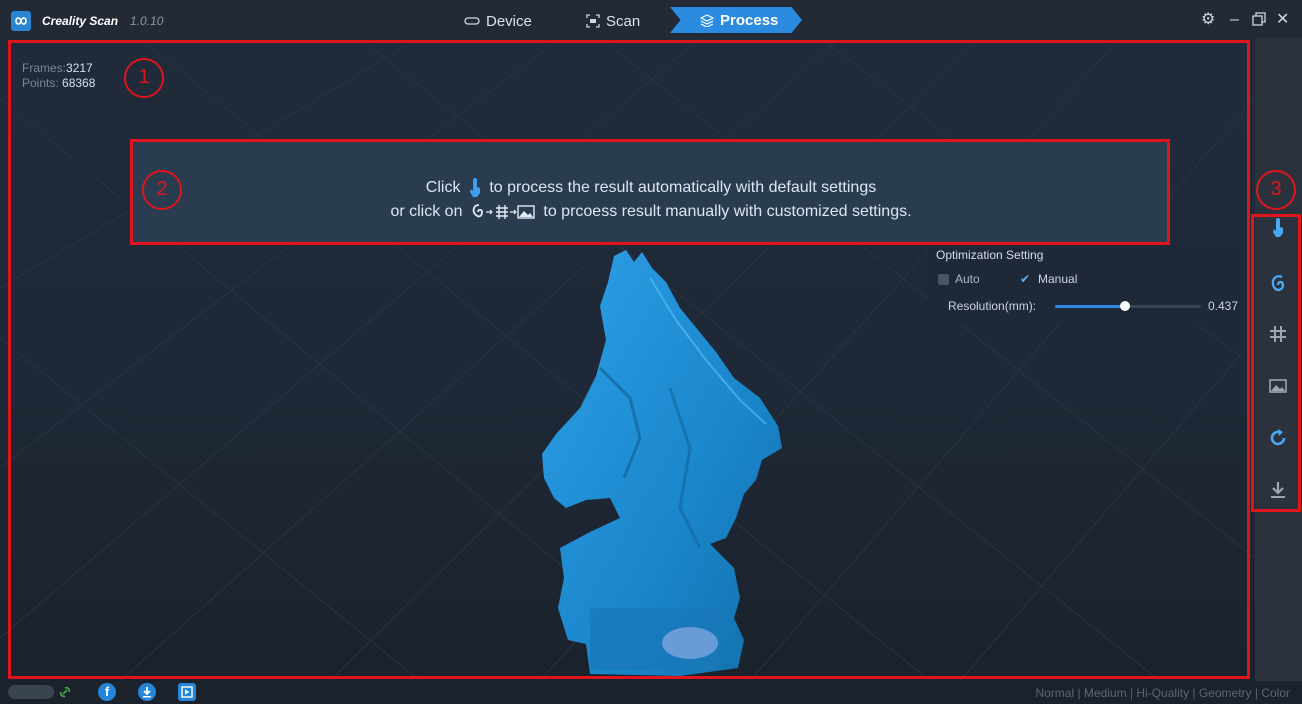 The image size is (1302, 704). What do you see at coordinates (44, 68) in the screenshot?
I see `frames-label: Frames:` at bounding box center [44, 68].